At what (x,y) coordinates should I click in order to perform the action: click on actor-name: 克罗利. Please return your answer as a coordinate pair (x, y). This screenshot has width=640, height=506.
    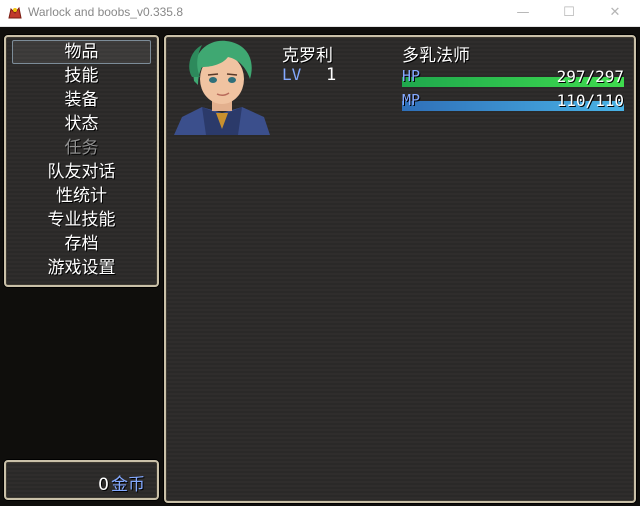
    Looking at the image, I should click on (307, 56).